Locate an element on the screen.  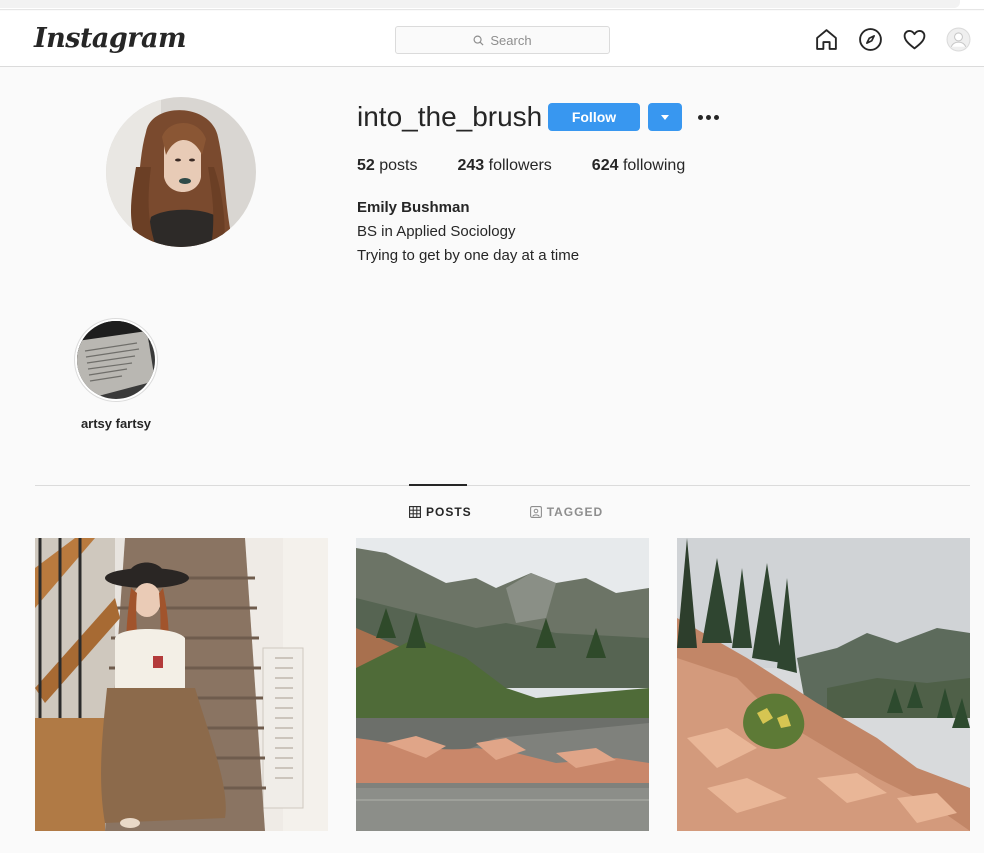
followers-label: followers is located at coordinates (520, 165).